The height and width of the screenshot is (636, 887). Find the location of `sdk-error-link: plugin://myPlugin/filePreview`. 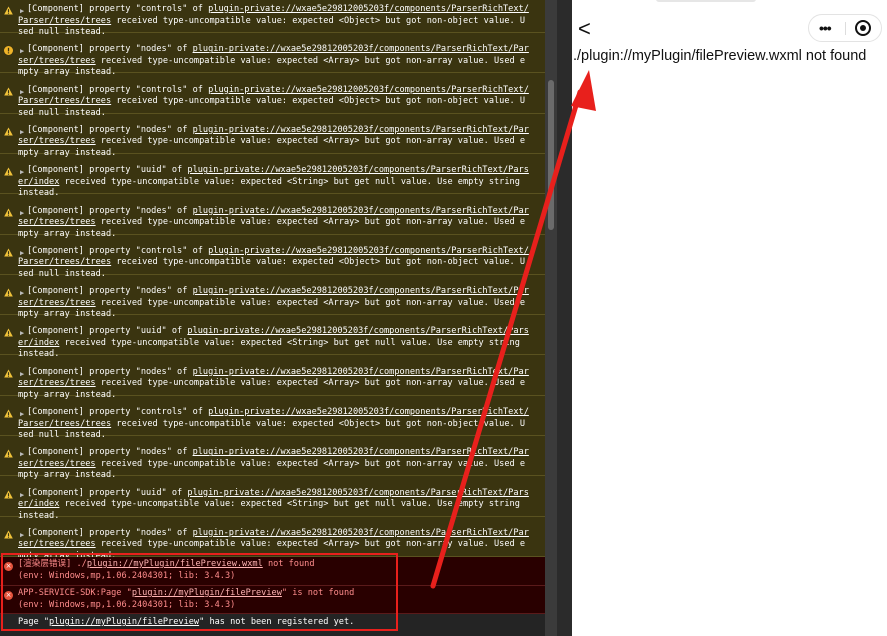

sdk-error-link: plugin://myPlugin/filePreview is located at coordinates (207, 593).